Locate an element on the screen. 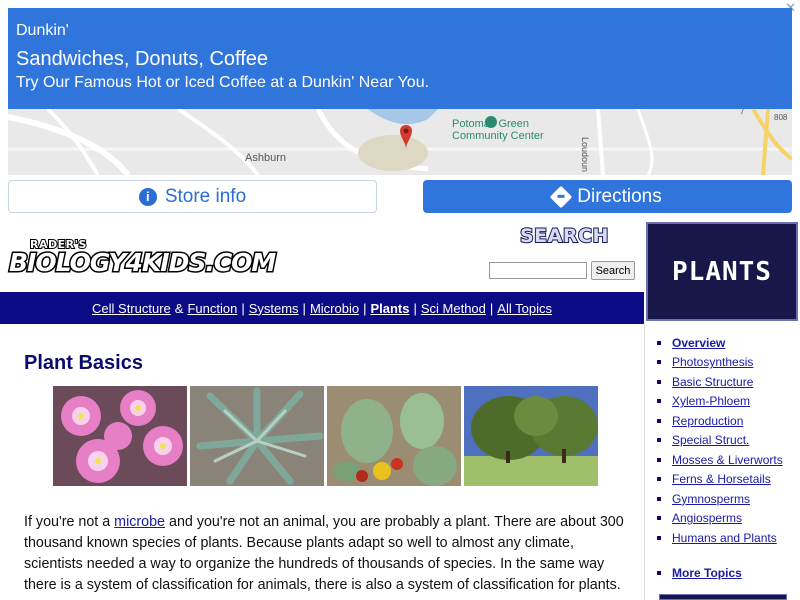  map-label-poi: Potomac Green Community Center is located at coordinates (498, 130).